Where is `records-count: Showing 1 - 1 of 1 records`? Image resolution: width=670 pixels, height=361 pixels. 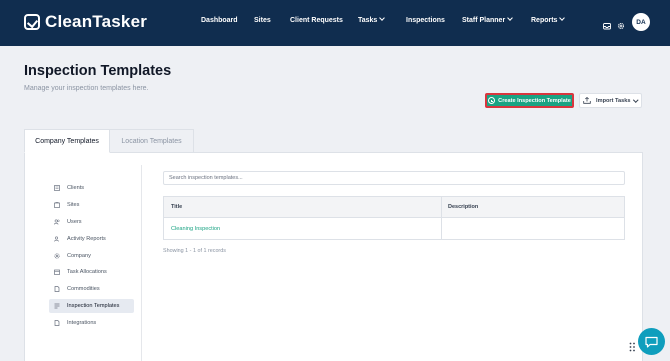 records-count: Showing 1 - 1 of 1 records is located at coordinates (194, 251).